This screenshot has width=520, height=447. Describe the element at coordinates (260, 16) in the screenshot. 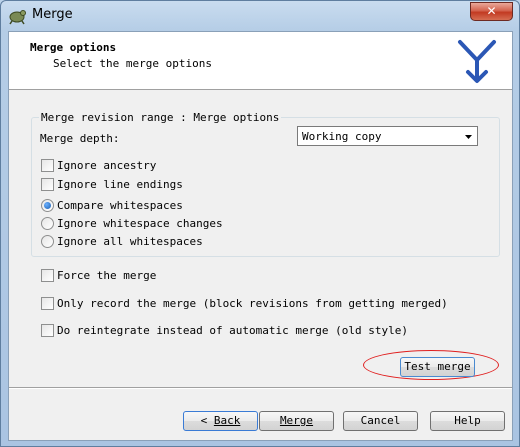

I see `title-bar: Merge ✕` at that location.